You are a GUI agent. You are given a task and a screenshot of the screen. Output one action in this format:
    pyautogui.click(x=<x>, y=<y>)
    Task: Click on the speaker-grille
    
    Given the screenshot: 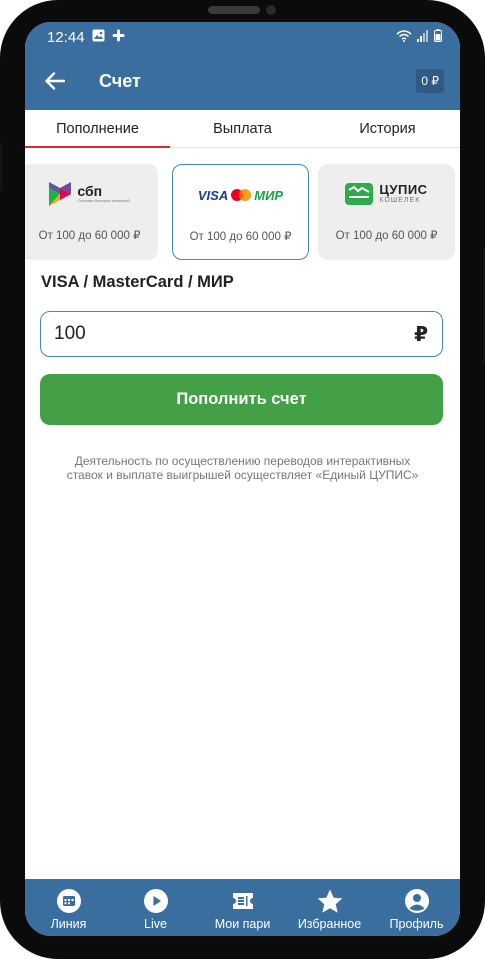 What is the action you would take?
    pyautogui.click(x=234, y=10)
    